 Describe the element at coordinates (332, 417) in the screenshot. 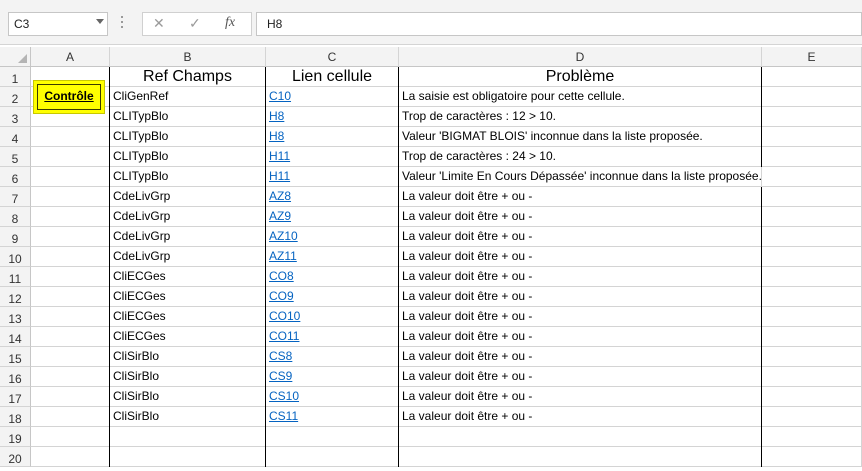

I see `cell-link: CS11` at that location.